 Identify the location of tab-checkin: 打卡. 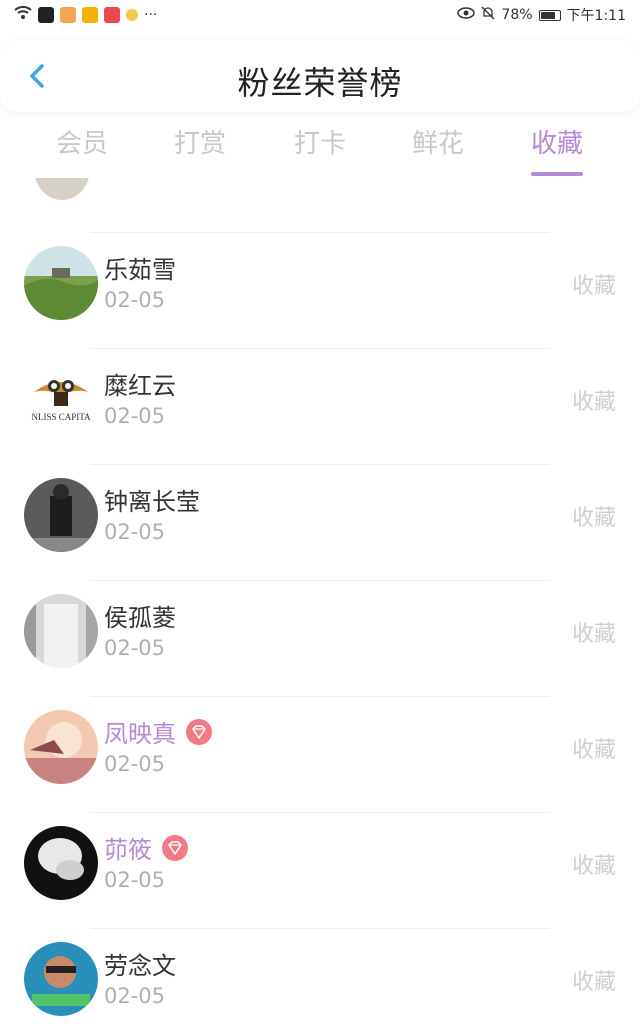
(320, 150).